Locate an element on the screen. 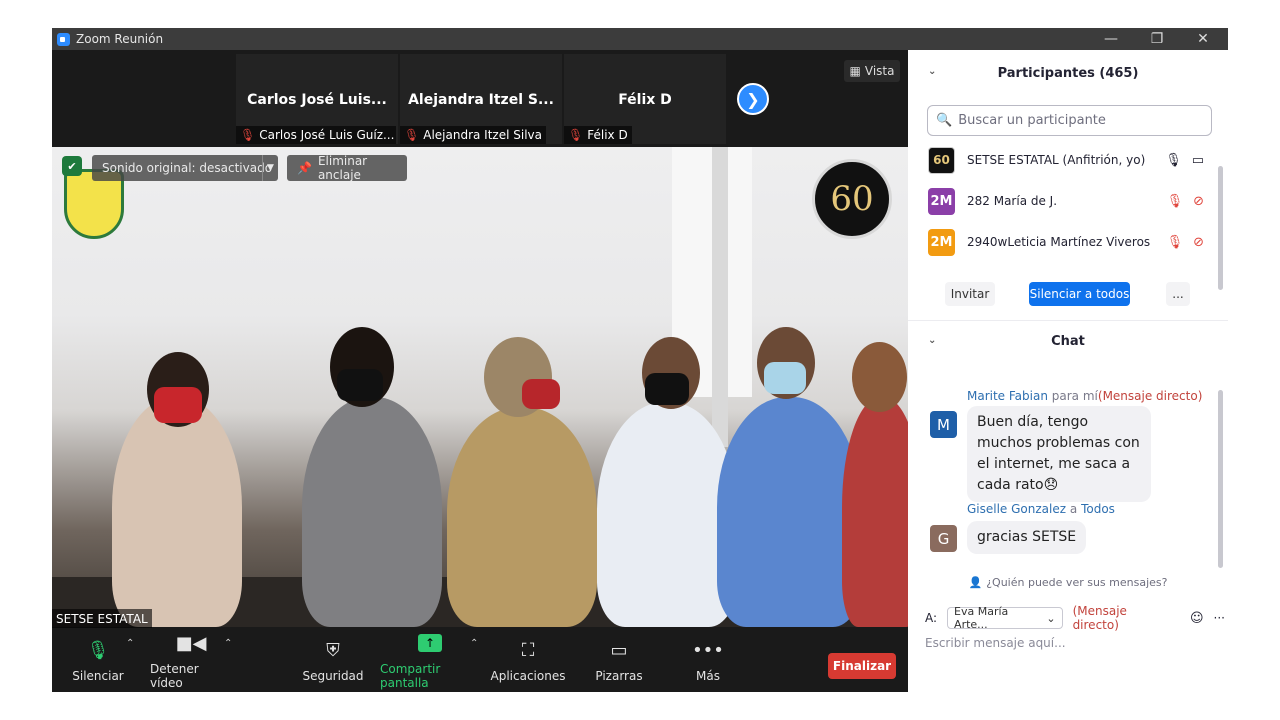  participant-status-icons: 🎙 ⊘ is located at coordinates (1185, 242).